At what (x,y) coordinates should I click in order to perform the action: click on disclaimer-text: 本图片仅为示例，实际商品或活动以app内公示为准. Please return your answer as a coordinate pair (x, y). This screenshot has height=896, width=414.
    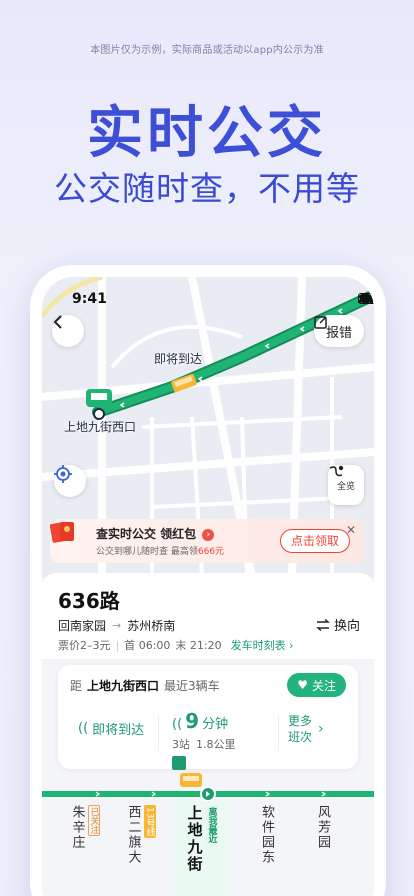
    Looking at the image, I should click on (207, 50).